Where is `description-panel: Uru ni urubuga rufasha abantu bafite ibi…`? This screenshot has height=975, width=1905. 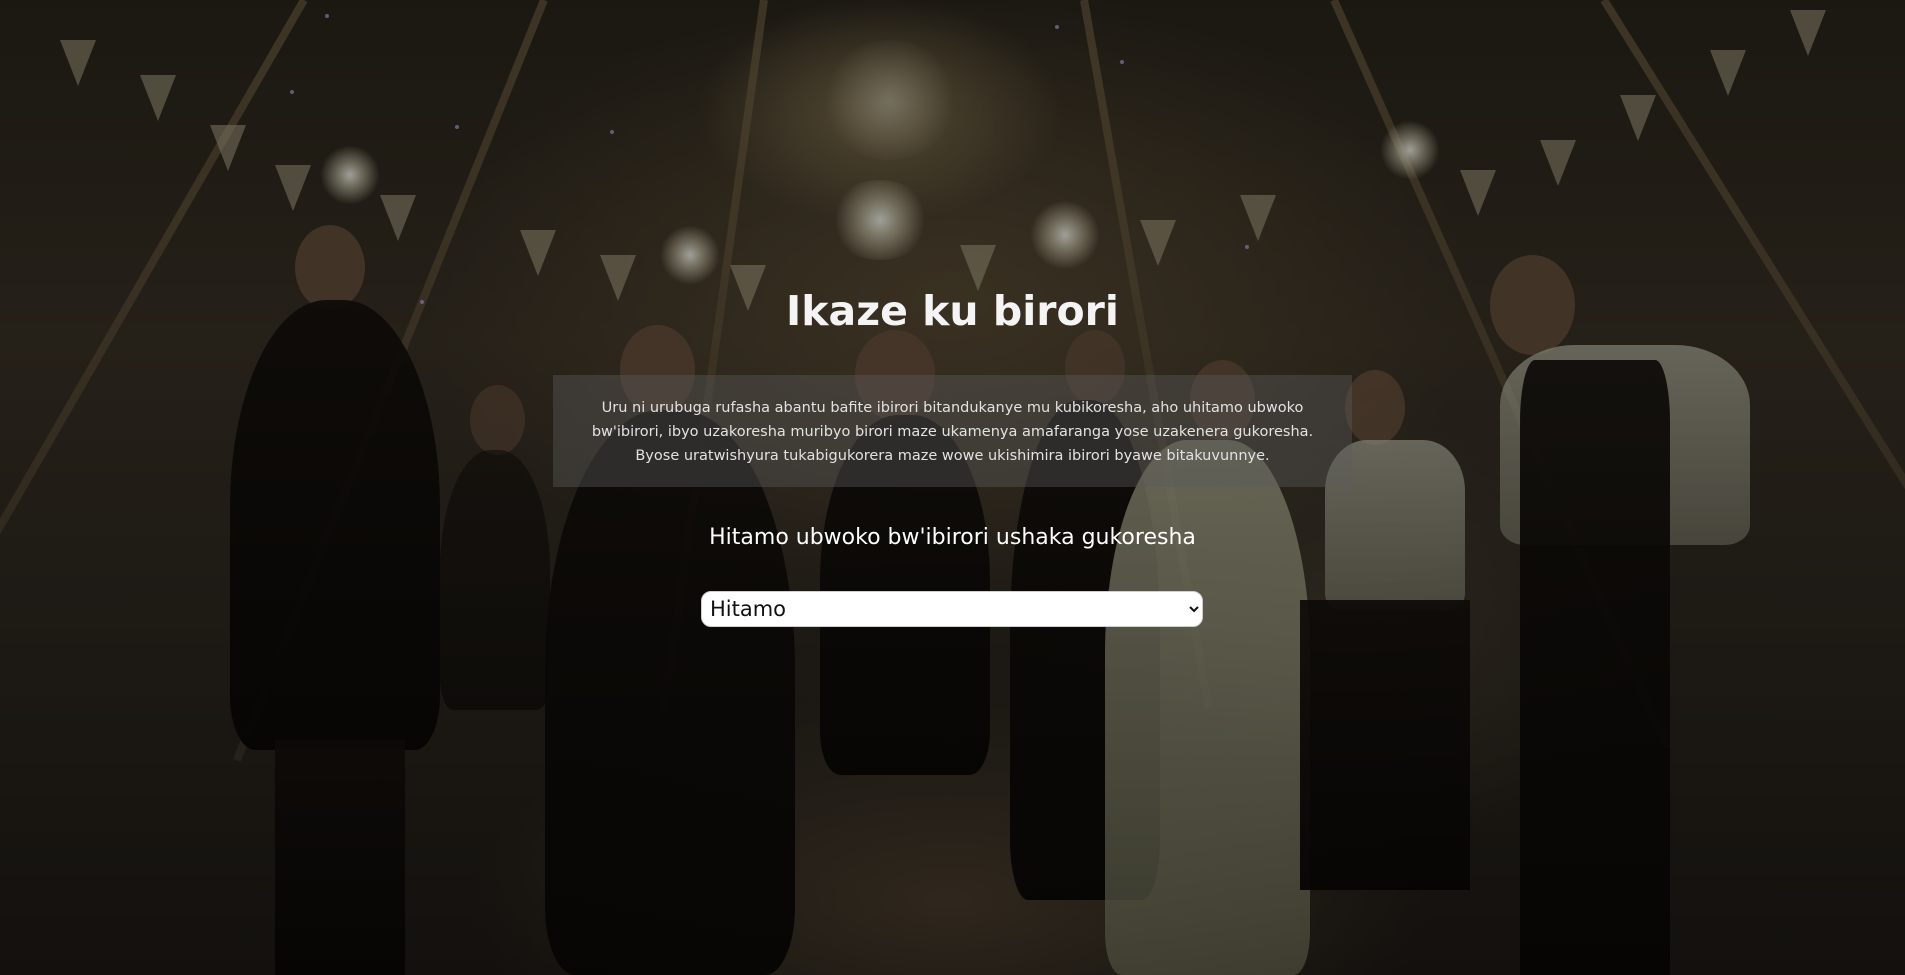
description-panel: Uru ni urubuga rufasha abantu bafite ibi… is located at coordinates (952, 431).